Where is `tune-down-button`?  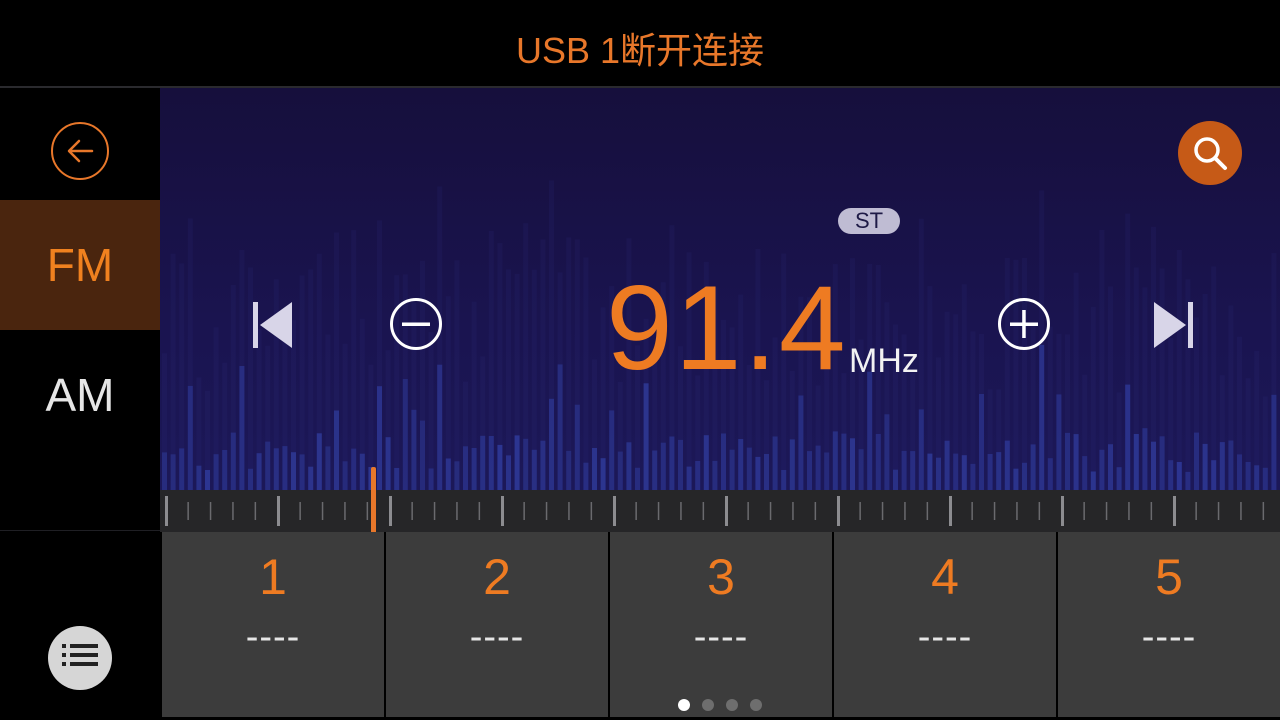 tune-down-button is located at coordinates (416, 326).